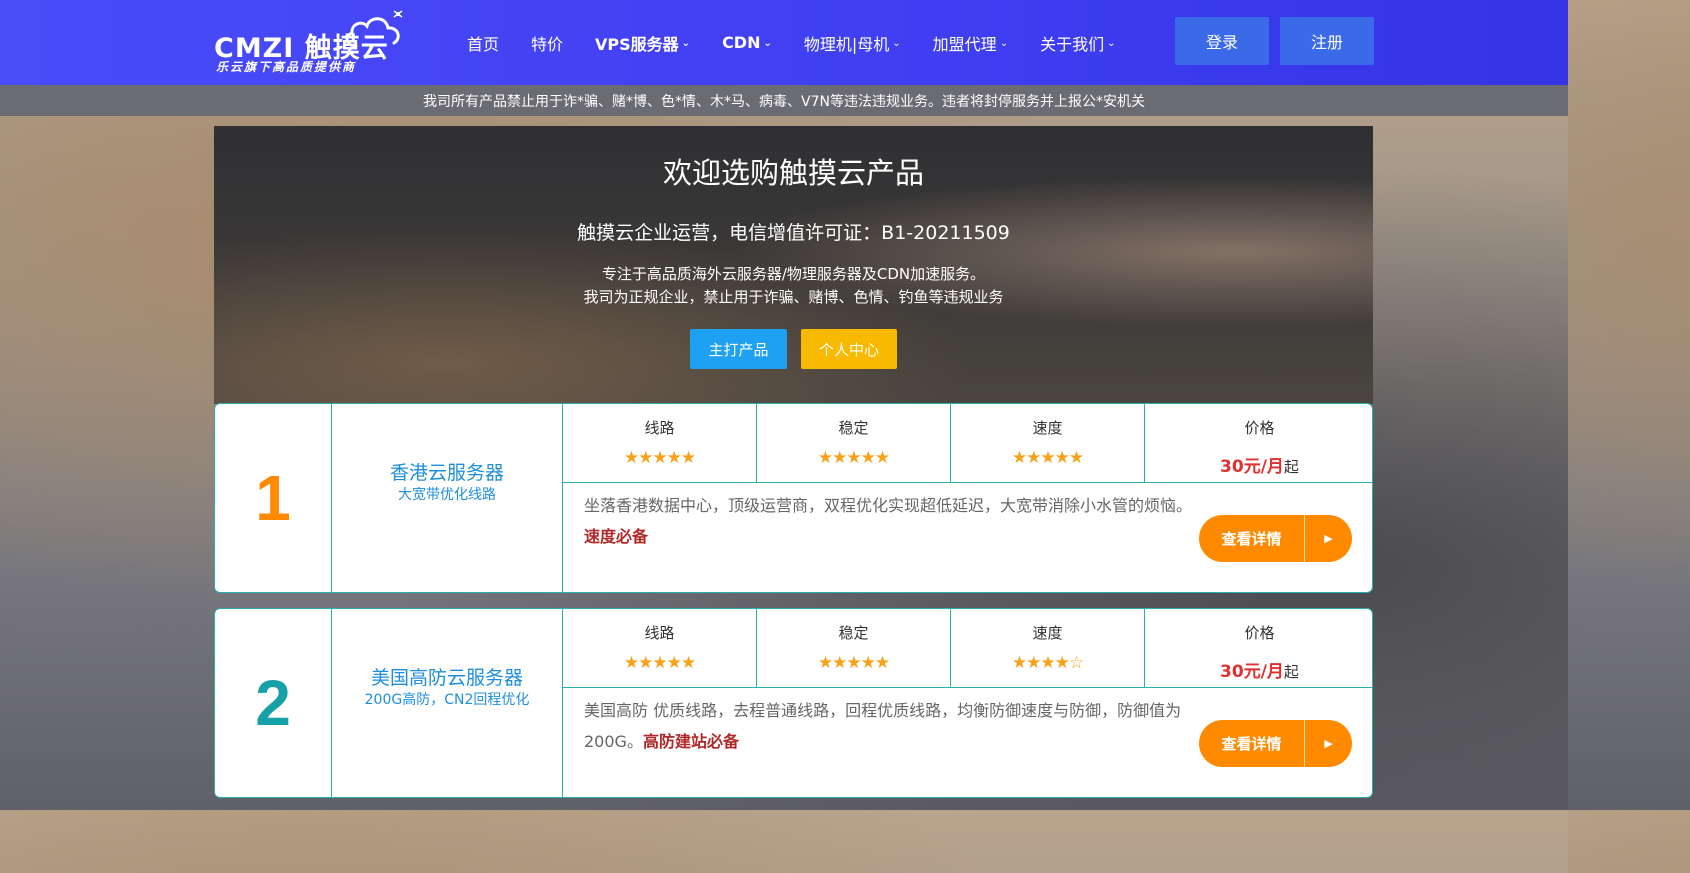 The height and width of the screenshot is (873, 1690). I want to click on nav-cdn-label: CDN, so click(741, 42).